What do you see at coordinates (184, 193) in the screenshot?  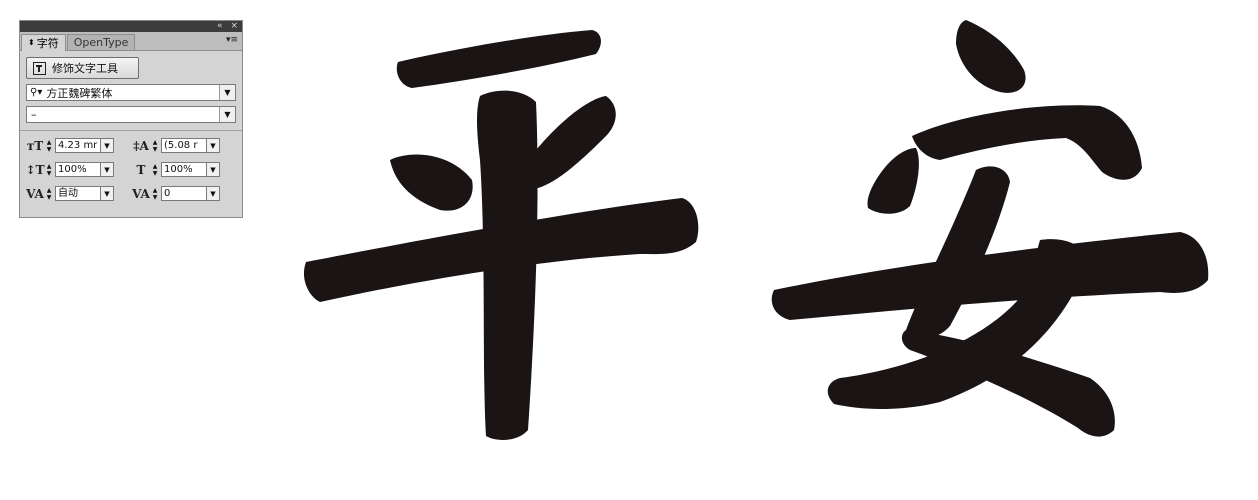 I see `tracking-input: 0` at bounding box center [184, 193].